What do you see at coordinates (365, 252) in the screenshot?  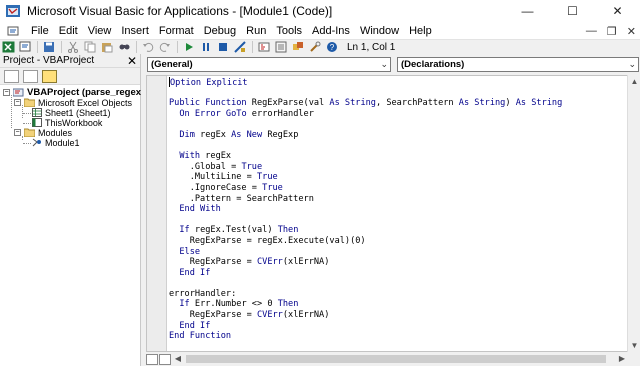 I see `code-line: Else` at bounding box center [365, 252].